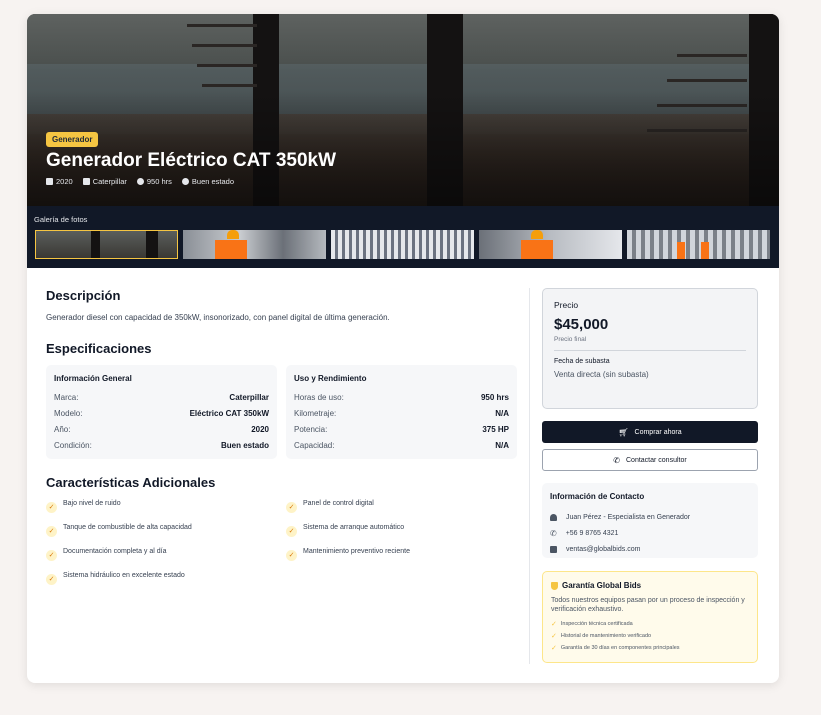  Describe the element at coordinates (131, 482) in the screenshot. I see `features-heading: Características Adicionales` at that location.